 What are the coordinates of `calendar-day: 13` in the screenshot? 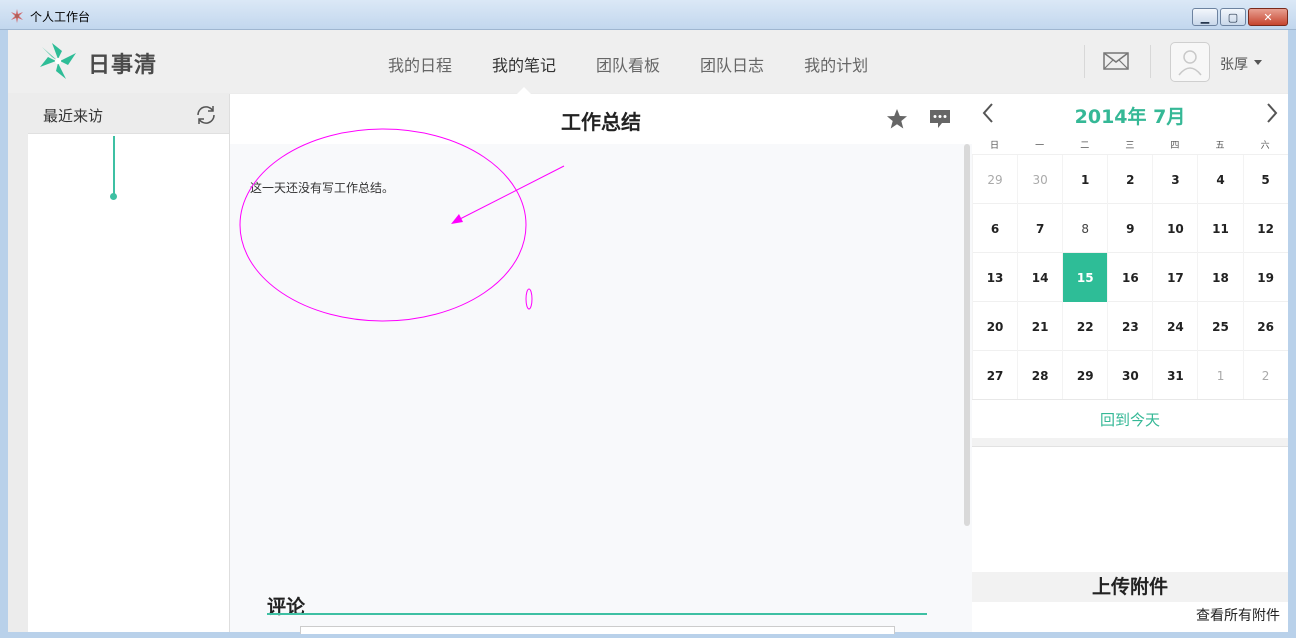 It's located at (994, 277).